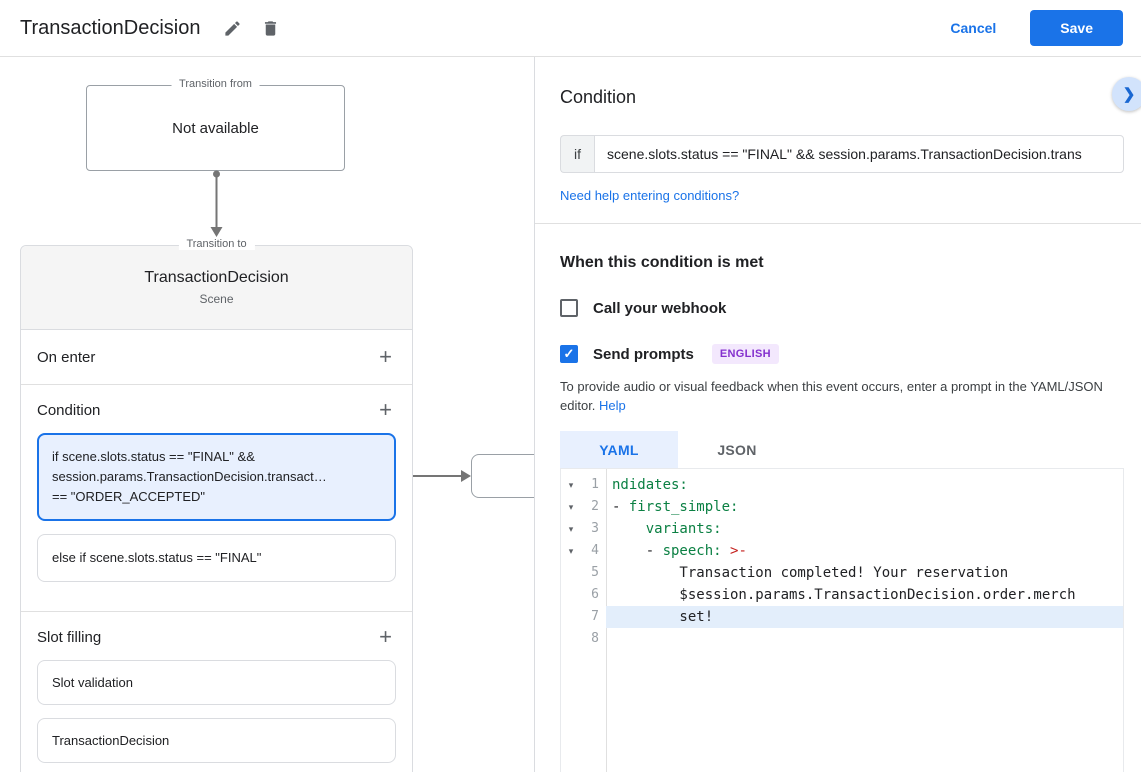 The height and width of the screenshot is (772, 1141). What do you see at coordinates (810, 573) in the screenshot?
I see `code-text: Transaction completed! Your reservation` at bounding box center [810, 573].